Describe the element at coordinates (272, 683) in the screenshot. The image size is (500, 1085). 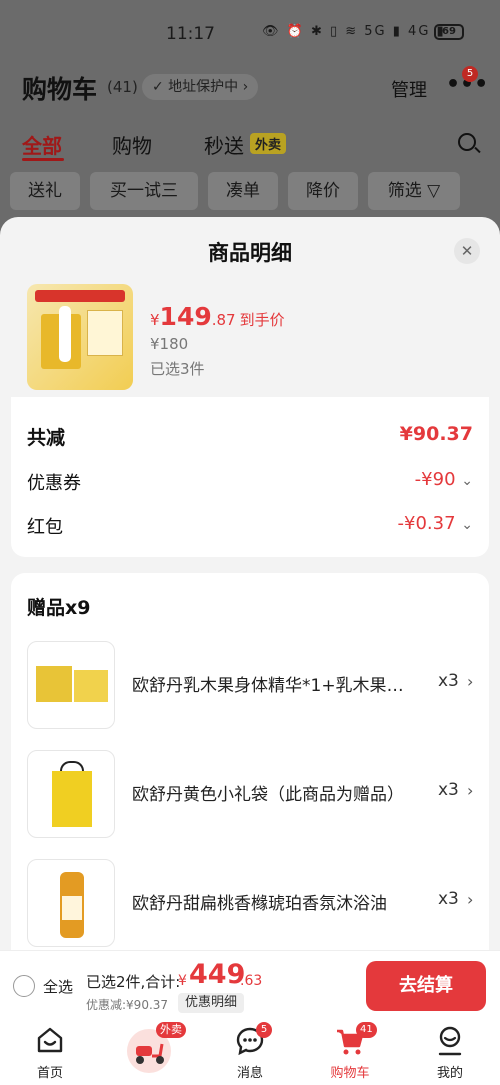
I see `gift-name: 欧舒丹乳木果身体精华*1+乳木果手霜*1` at that location.